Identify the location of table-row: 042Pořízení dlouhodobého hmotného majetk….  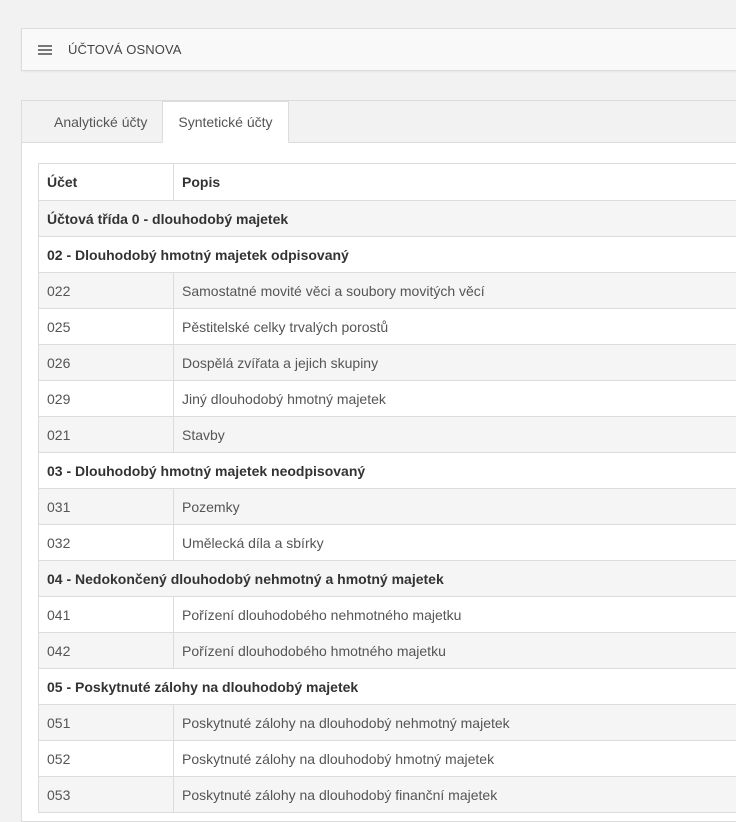
(387, 651).